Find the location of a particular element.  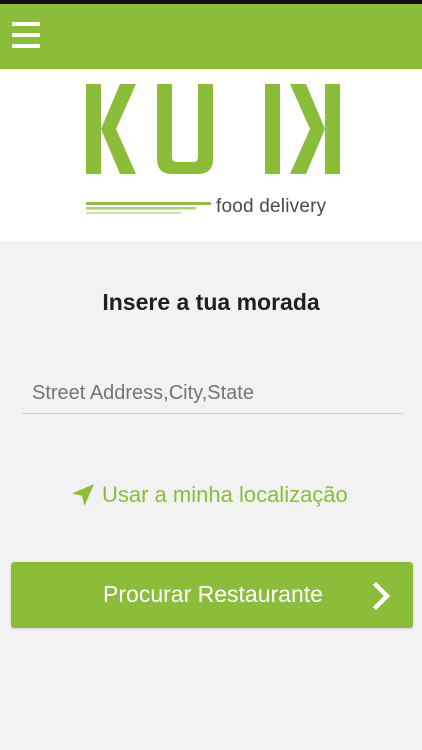

address-form-title: Insere a tua morada is located at coordinates (211, 302).